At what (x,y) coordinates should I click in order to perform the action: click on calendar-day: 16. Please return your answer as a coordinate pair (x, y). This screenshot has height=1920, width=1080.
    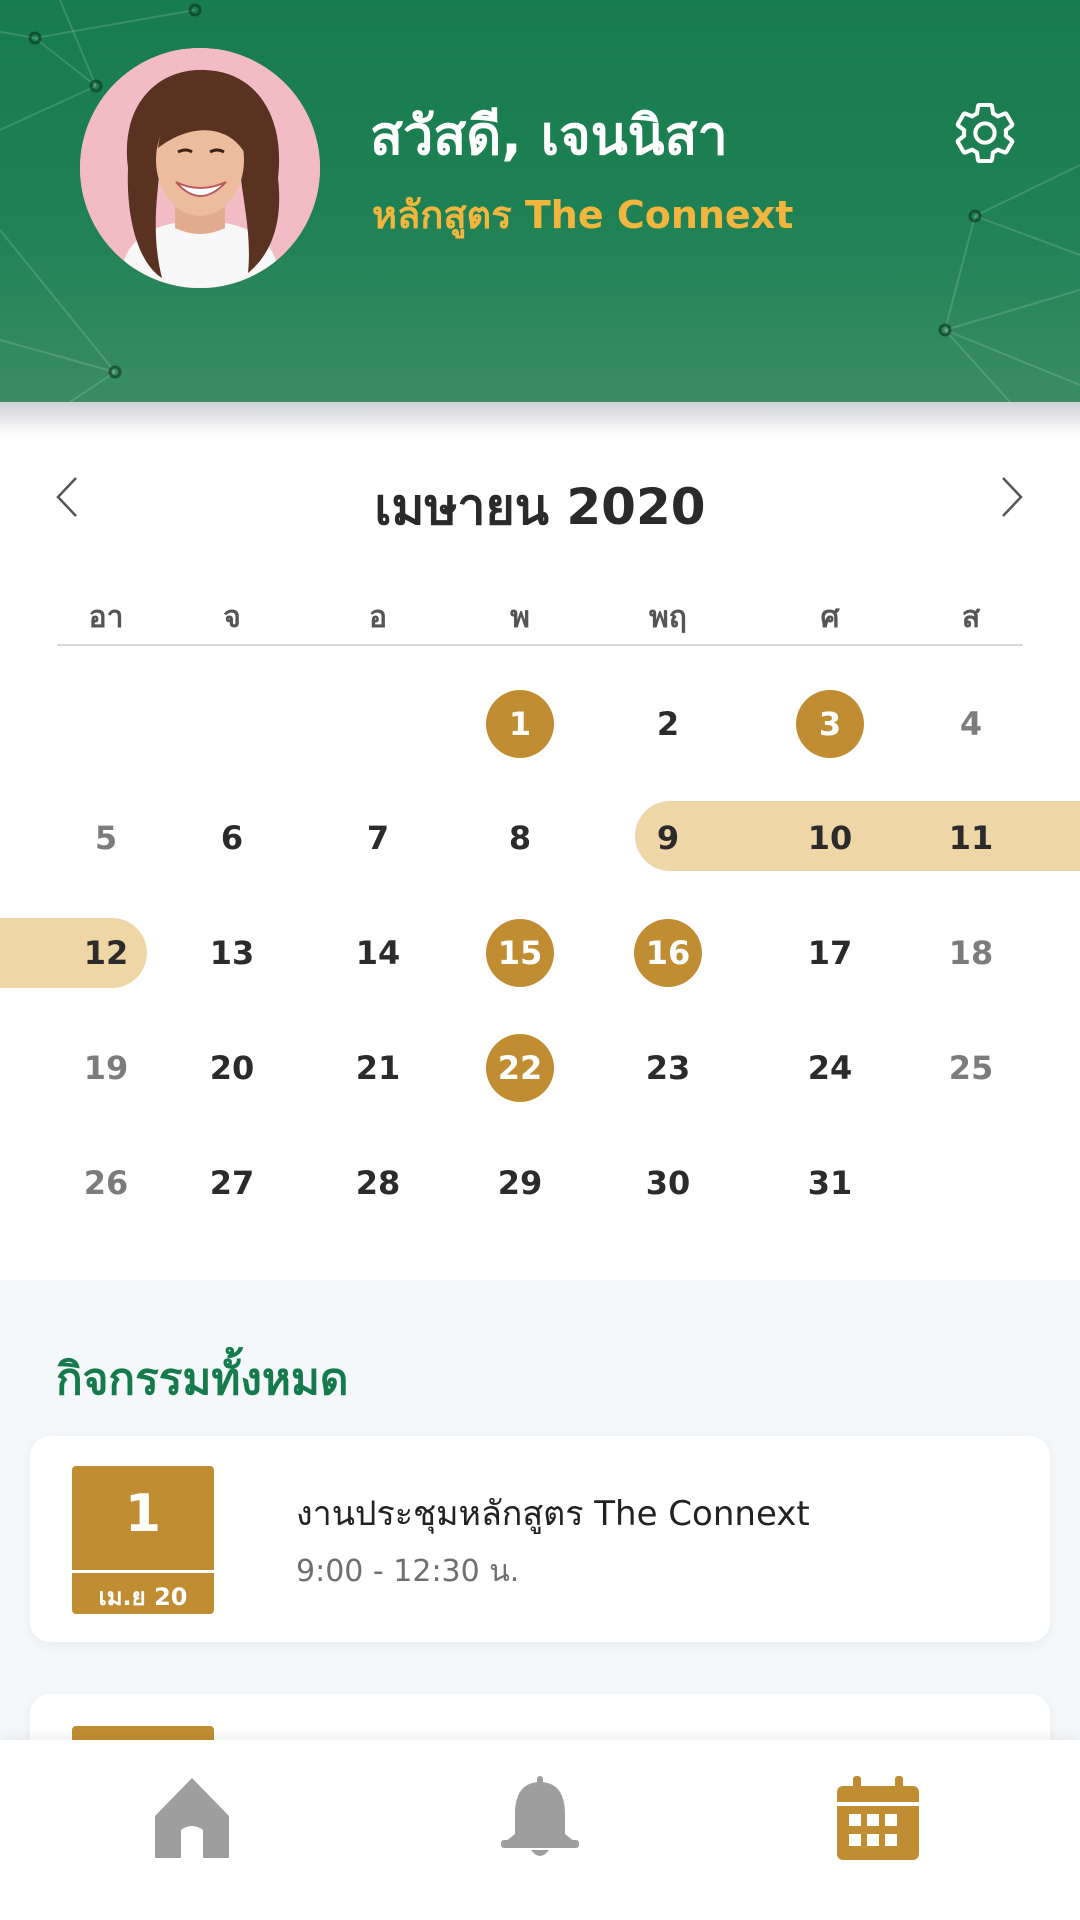
    Looking at the image, I should click on (668, 953).